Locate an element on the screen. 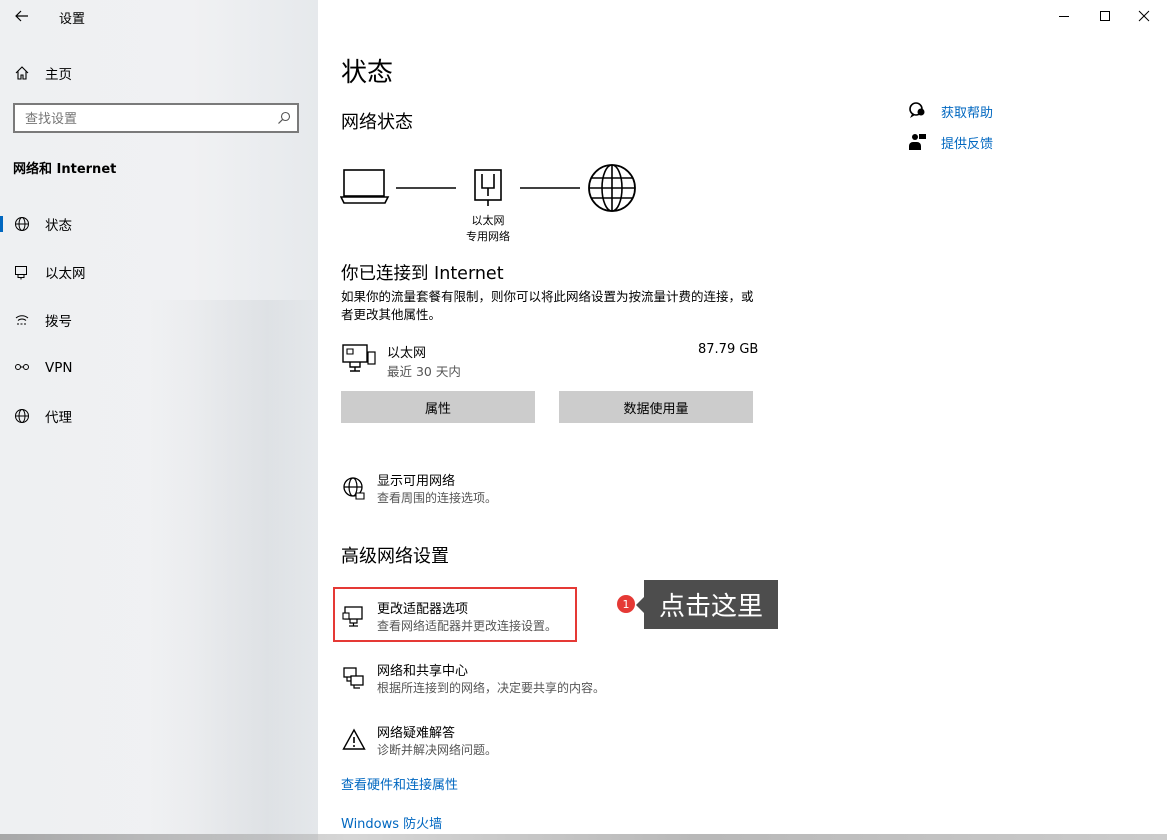 Image resolution: width=1167 pixels, height=840 pixels. back-button is located at coordinates (22, 16).